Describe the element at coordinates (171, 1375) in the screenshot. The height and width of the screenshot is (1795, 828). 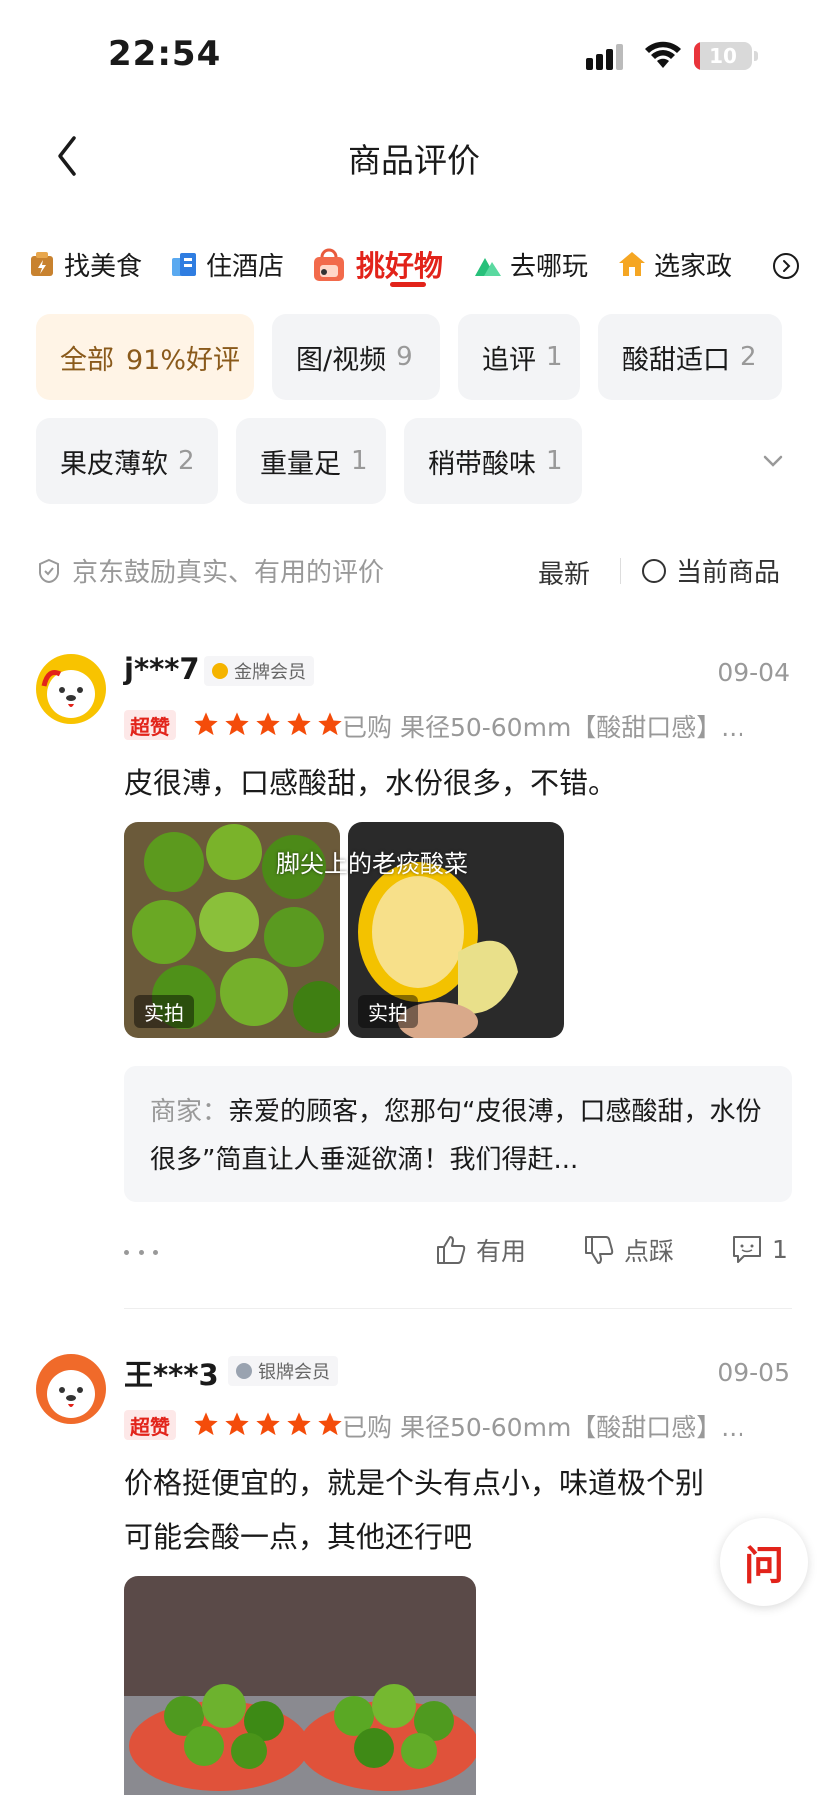
I see `username: 王***3` at that location.